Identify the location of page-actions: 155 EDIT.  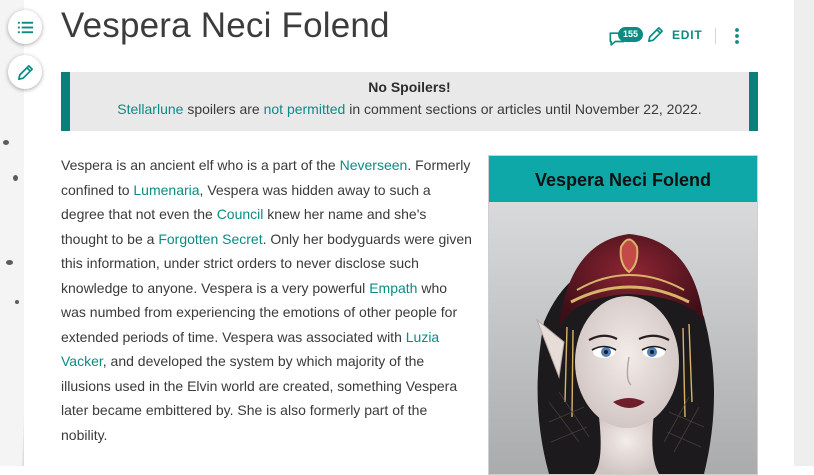
(680, 34).